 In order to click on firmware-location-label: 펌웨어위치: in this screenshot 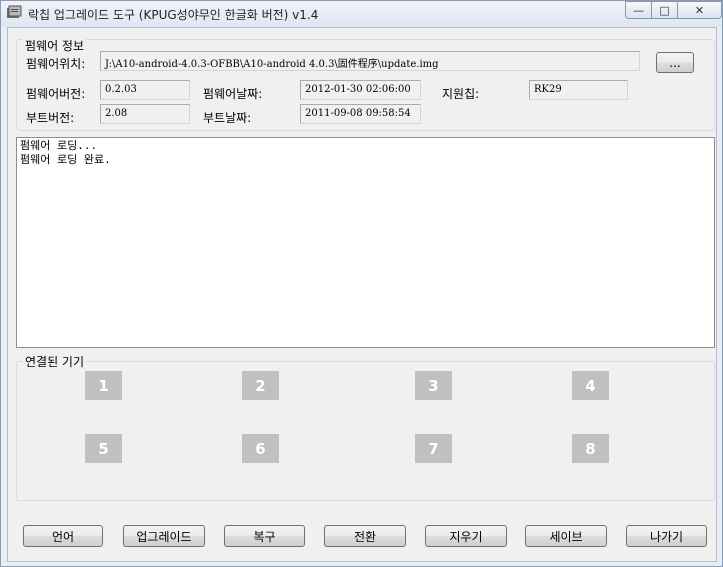, I will do `click(56, 64)`.